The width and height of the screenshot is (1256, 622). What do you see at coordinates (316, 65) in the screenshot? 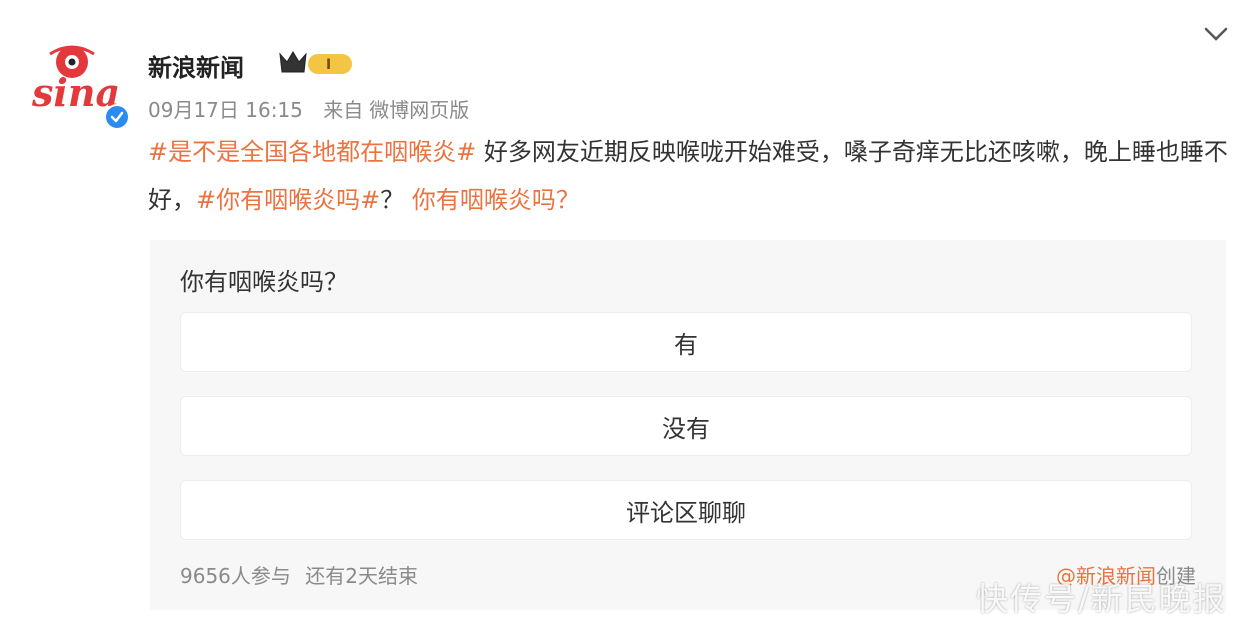
I see `crown-badge-icon: I` at bounding box center [316, 65].